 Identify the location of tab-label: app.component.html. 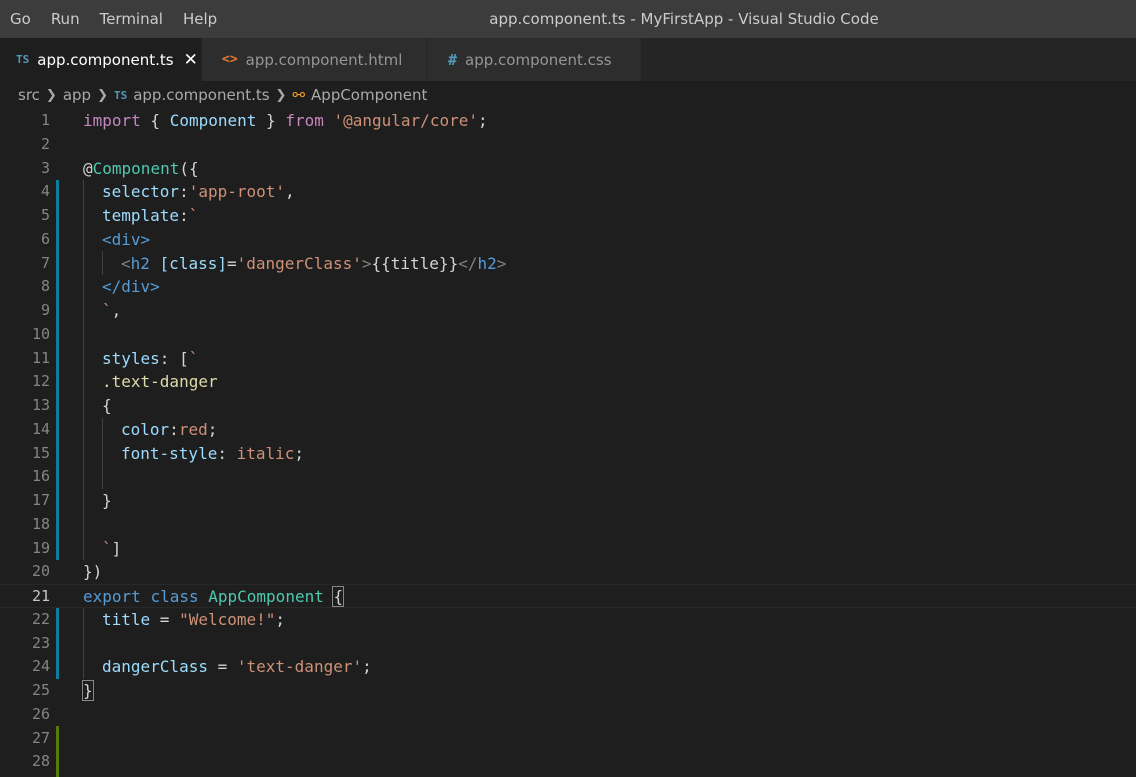
(324, 59).